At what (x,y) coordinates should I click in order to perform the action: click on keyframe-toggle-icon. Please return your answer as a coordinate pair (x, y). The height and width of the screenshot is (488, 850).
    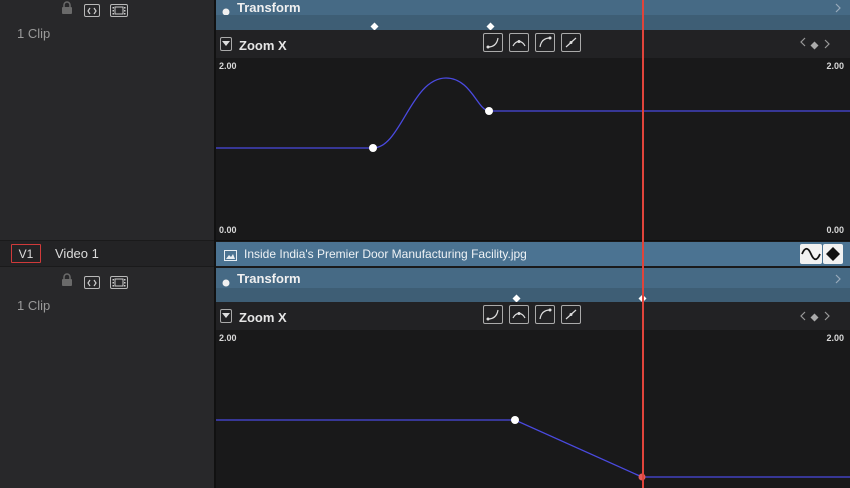
    Looking at the image, I should click on (833, 254).